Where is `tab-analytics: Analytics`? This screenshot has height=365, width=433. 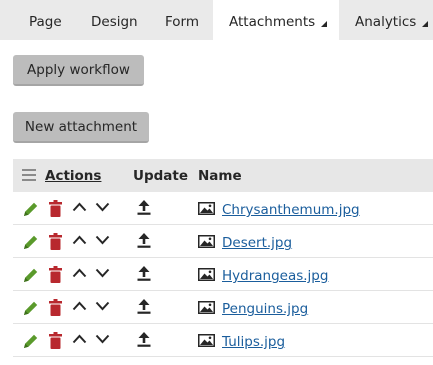
tab-analytics: Analytics is located at coordinates (392, 20).